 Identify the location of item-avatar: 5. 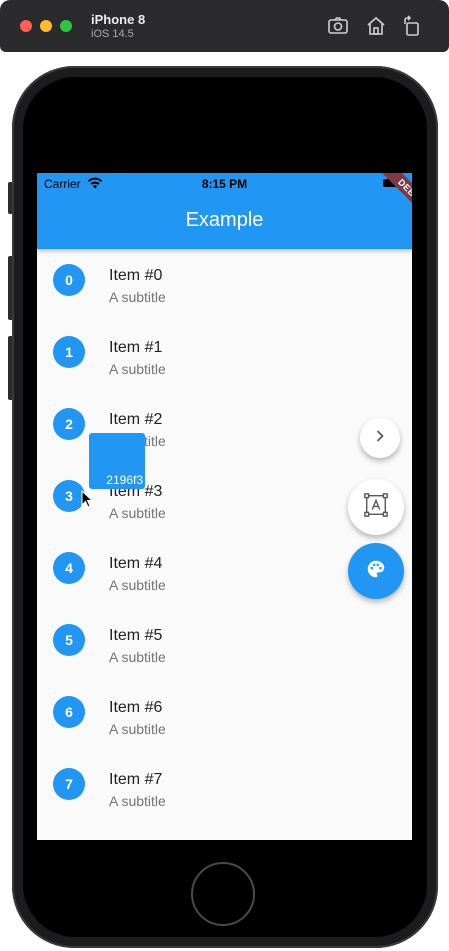
(69, 640).